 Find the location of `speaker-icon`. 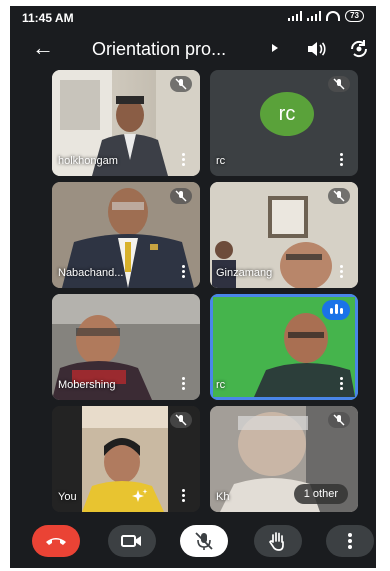

speaker-icon is located at coordinates (316, 49).